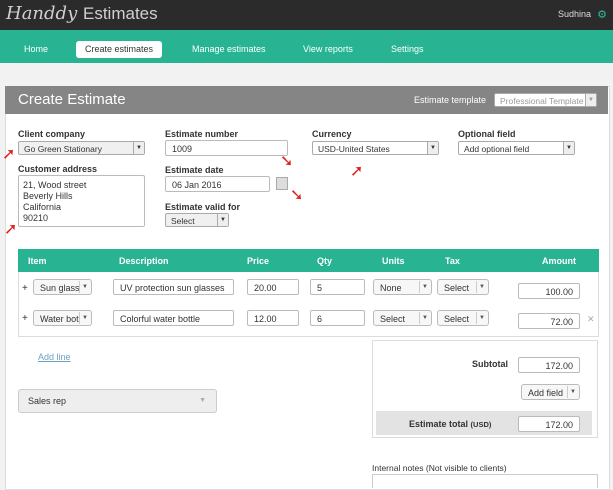 The width and height of the screenshot is (613, 490). Describe the element at coordinates (183, 221) in the screenshot. I see `valid-for-value: Select` at that location.